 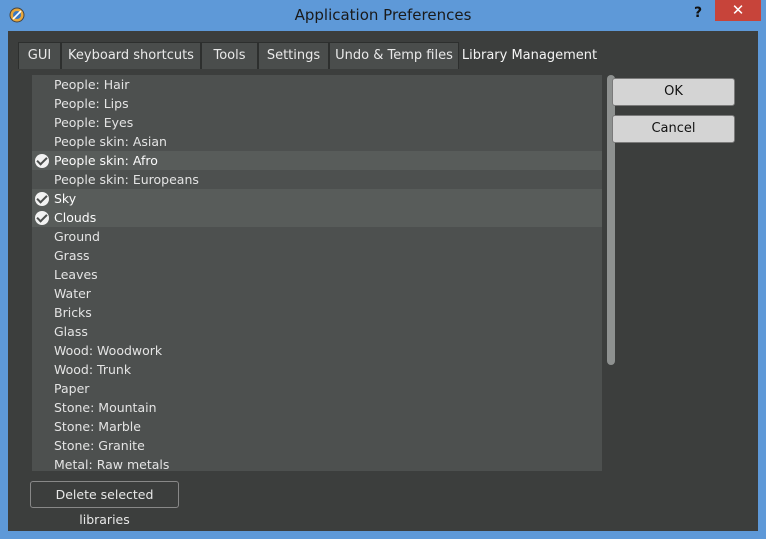 I want to click on library-item-label: Bricks, so click(x=73, y=312).